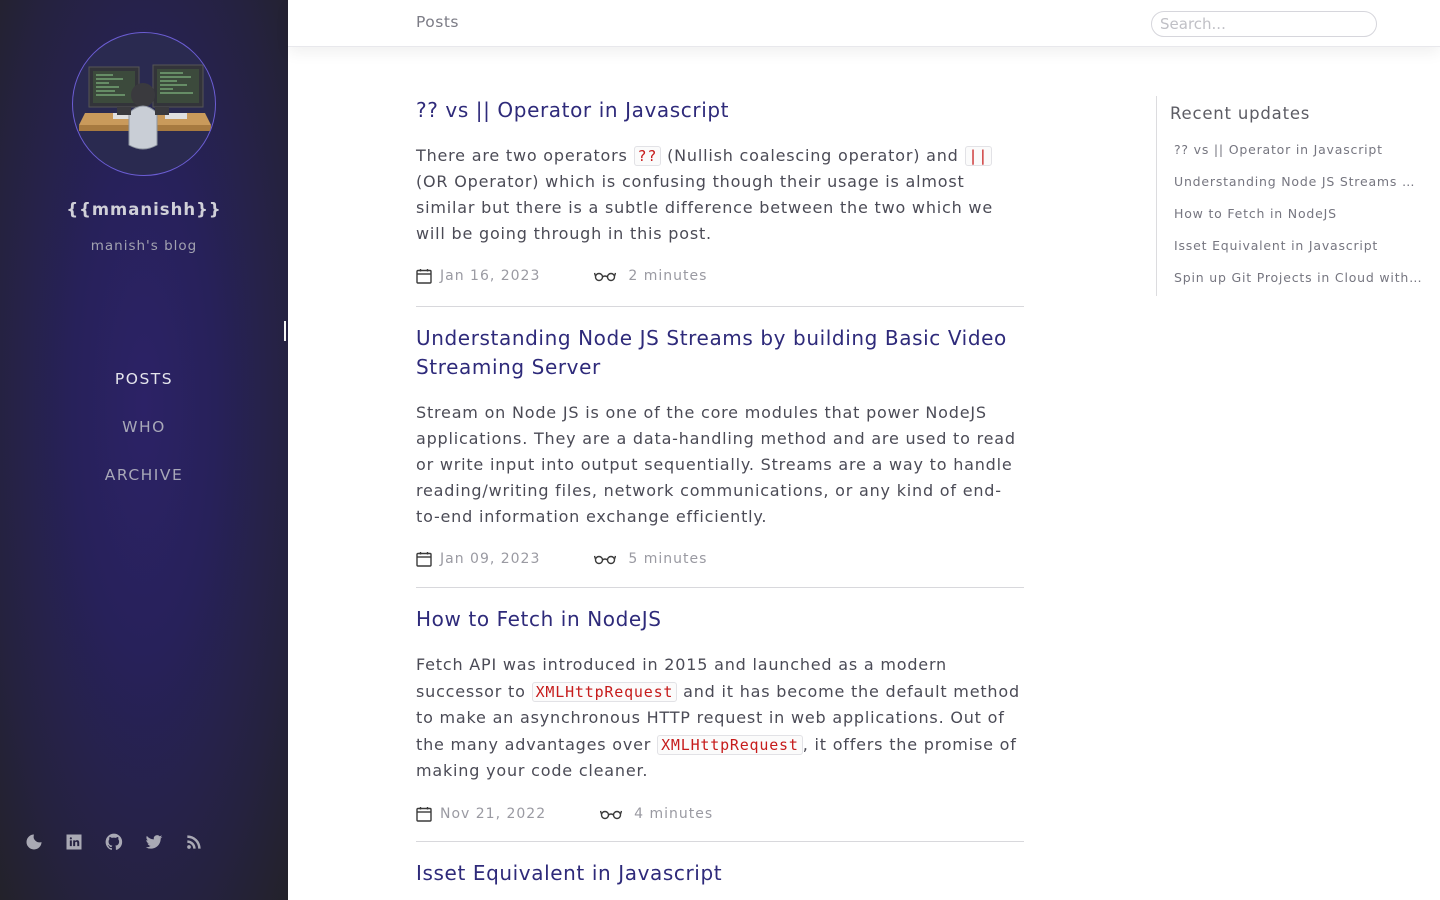 The image size is (1440, 900). What do you see at coordinates (145, 107) in the screenshot?
I see `avatar-illustration` at bounding box center [145, 107].